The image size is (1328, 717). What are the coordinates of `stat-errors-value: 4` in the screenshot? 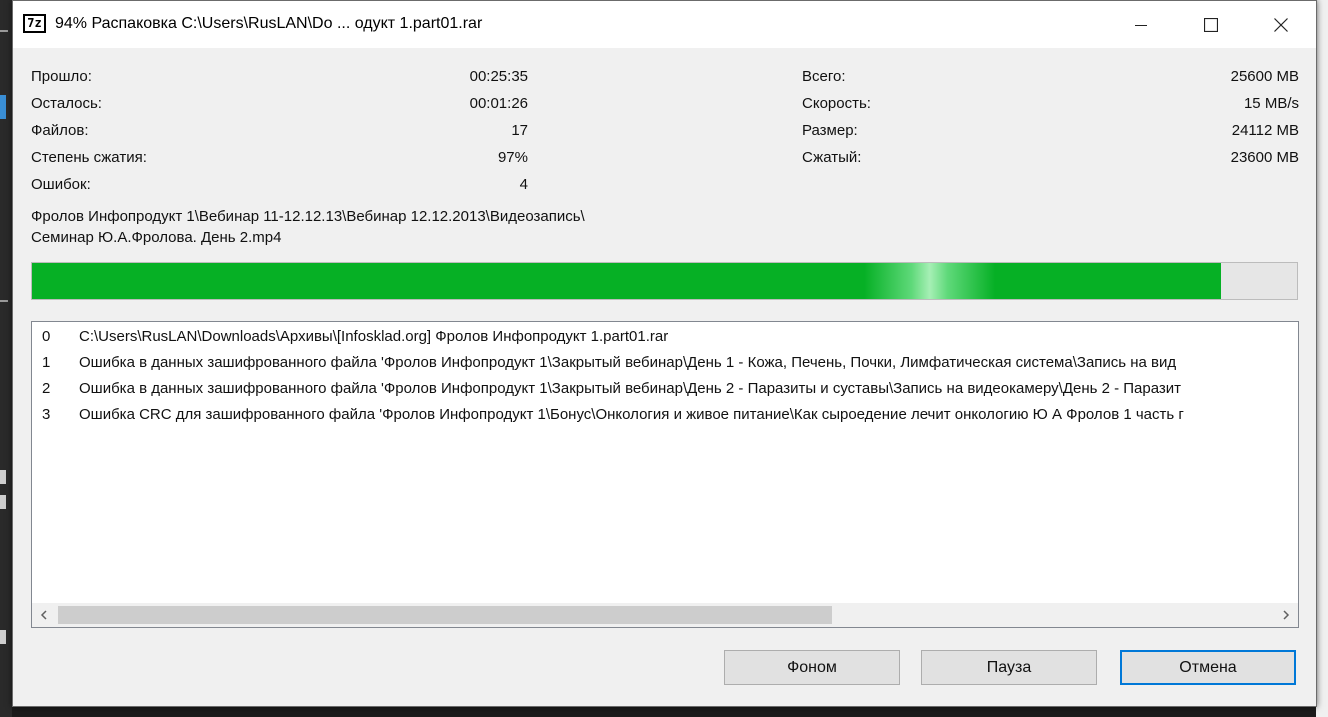 It's located at (523, 184).